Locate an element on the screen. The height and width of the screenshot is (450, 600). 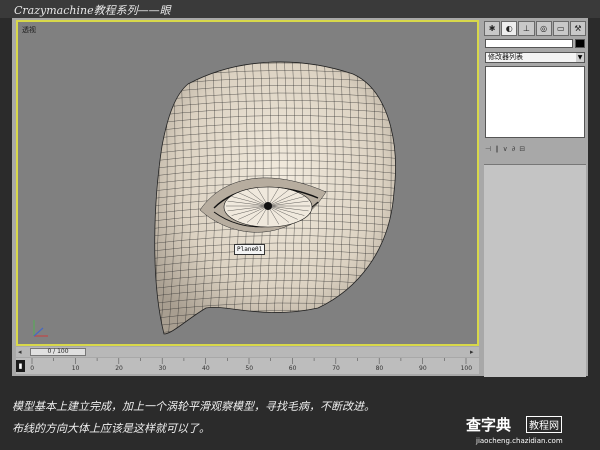
timeline-tick-label: 100 is located at coordinates (466, 368).